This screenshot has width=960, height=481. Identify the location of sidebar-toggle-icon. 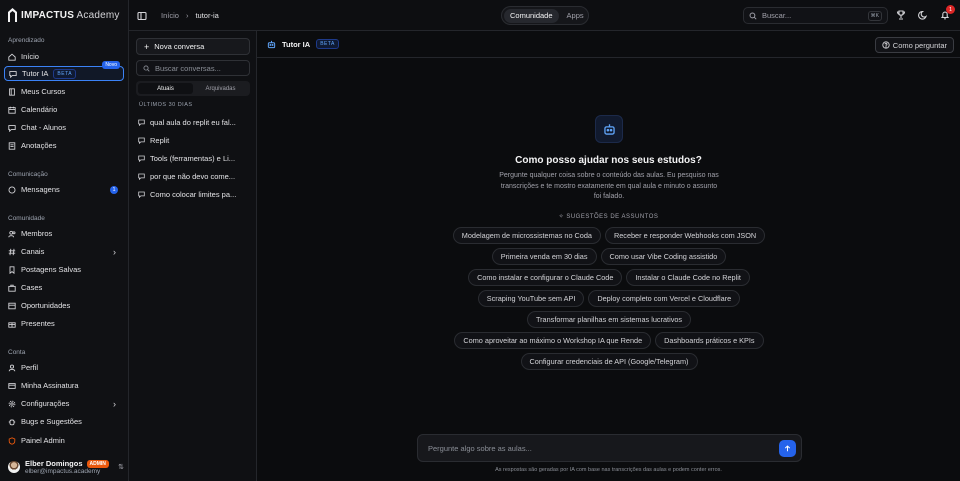
(142, 16).